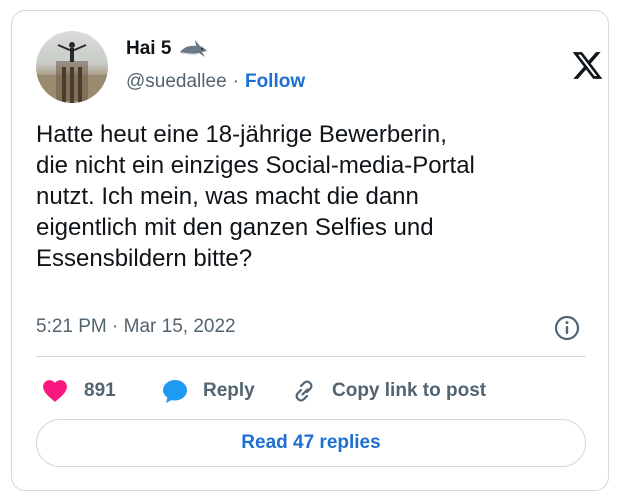  What do you see at coordinates (311, 356) in the screenshot?
I see `divider` at bounding box center [311, 356].